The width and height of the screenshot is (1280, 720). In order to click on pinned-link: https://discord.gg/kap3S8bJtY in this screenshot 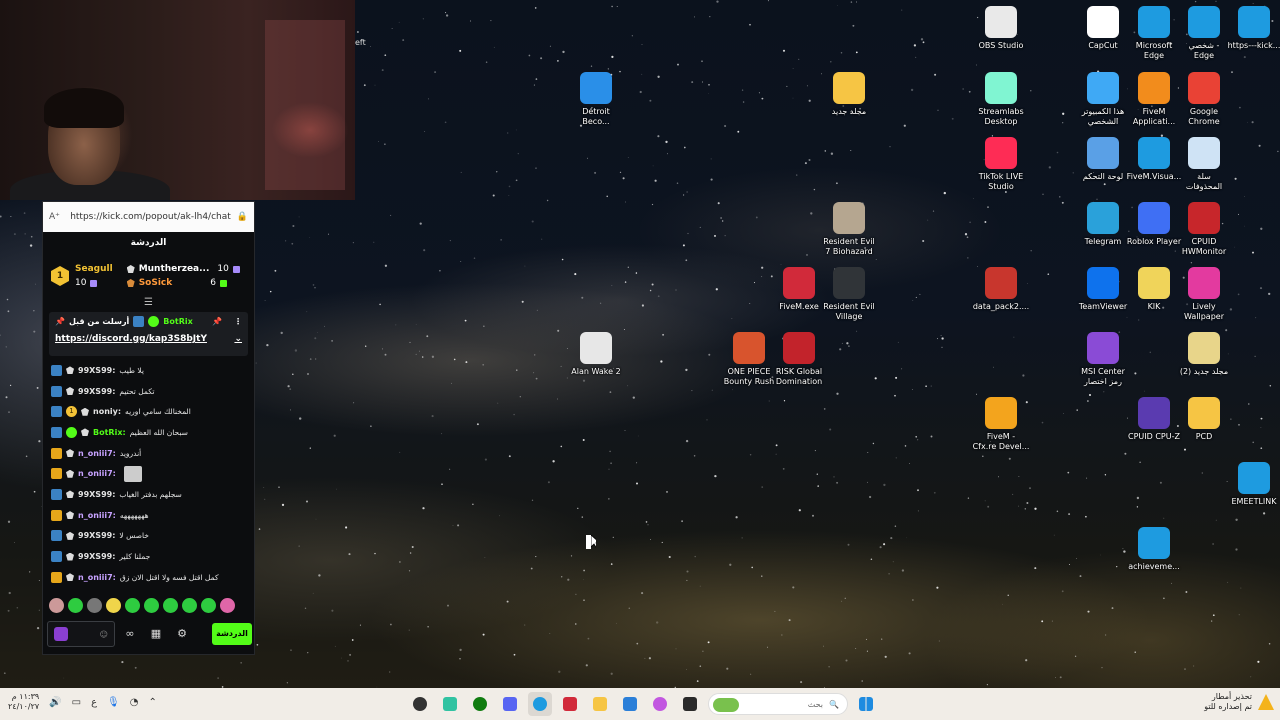, I will do `click(131, 339)`.